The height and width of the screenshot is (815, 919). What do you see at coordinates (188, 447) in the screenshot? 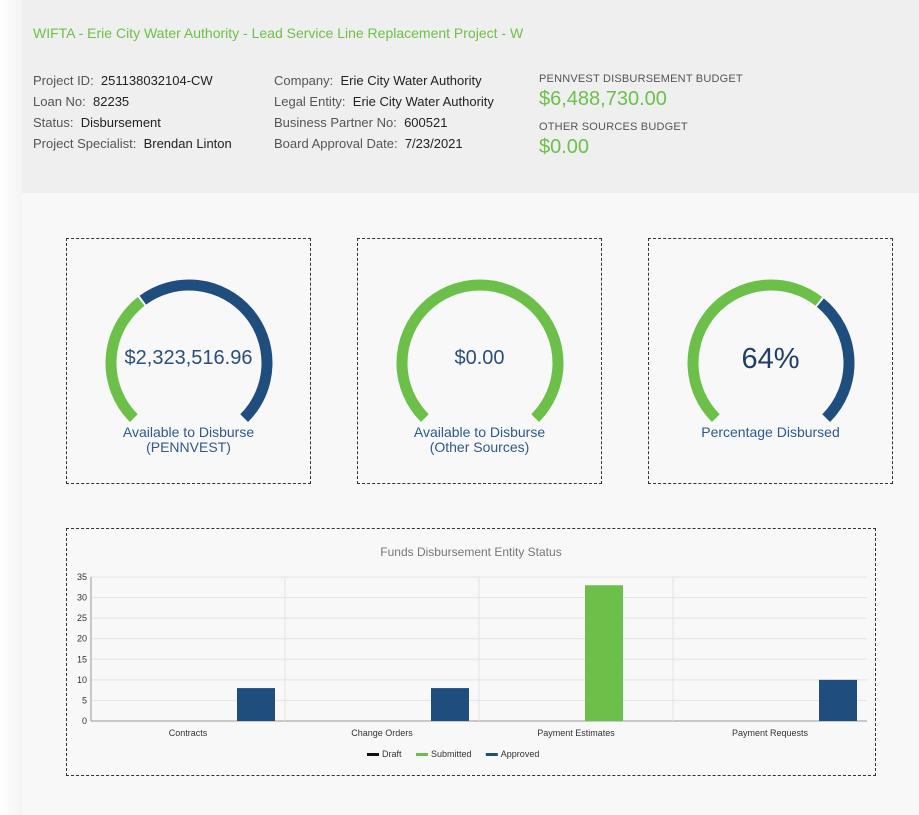
I see `gauge-caption-line2: (PENNVEST)` at bounding box center [188, 447].